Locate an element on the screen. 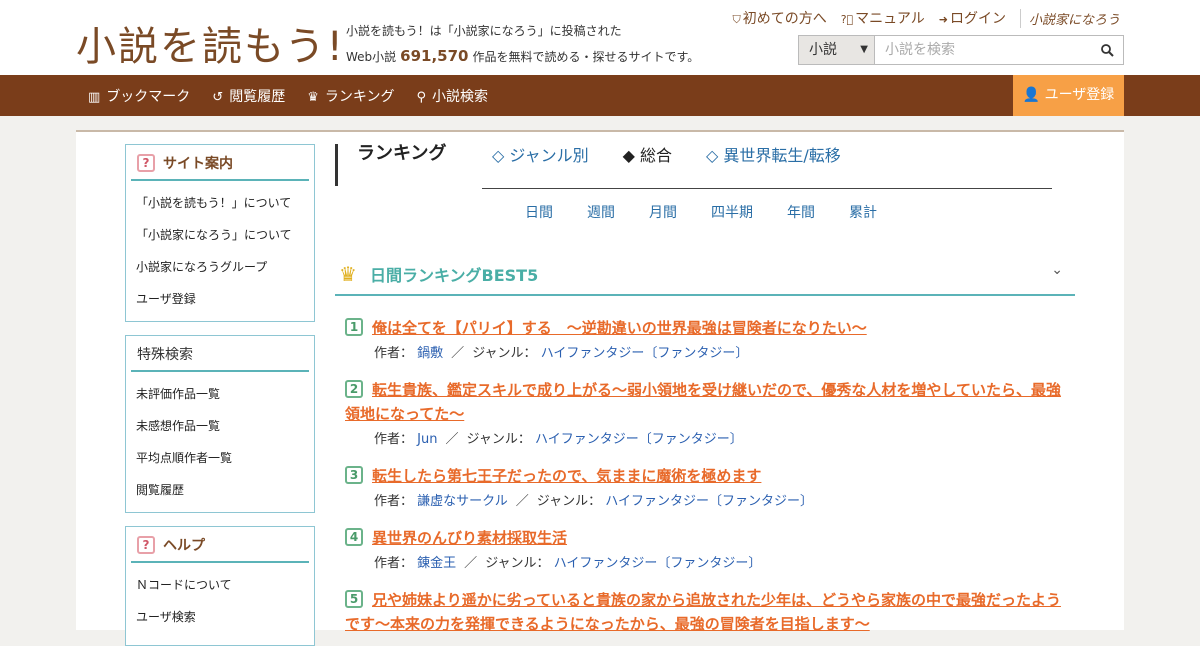 This screenshot has width=1200, height=646. sidebar-item-about-narou: 「小説家になろう」について is located at coordinates (220, 235).